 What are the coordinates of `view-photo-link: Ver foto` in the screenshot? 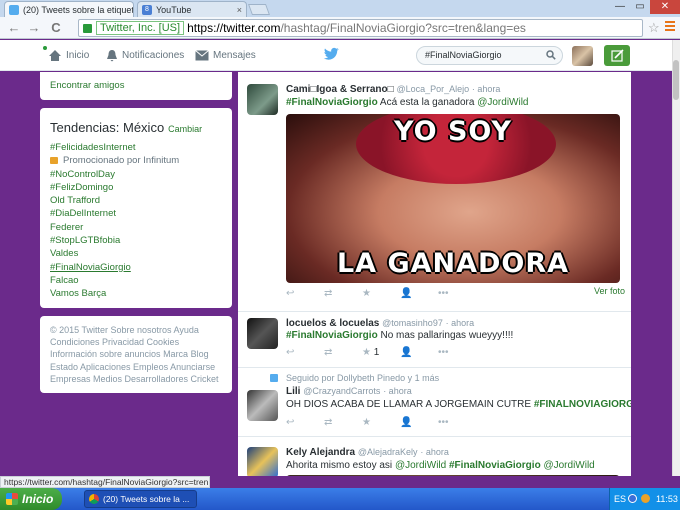 It's located at (609, 291).